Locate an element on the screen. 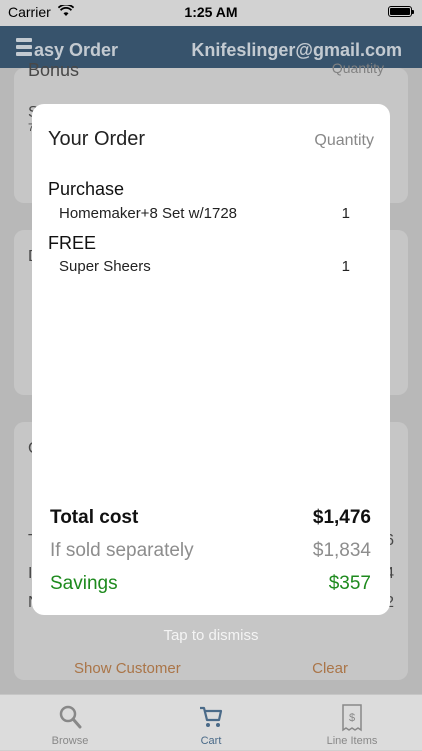 The height and width of the screenshot is (751, 422). item-name: Super Sheers is located at coordinates (105, 266).